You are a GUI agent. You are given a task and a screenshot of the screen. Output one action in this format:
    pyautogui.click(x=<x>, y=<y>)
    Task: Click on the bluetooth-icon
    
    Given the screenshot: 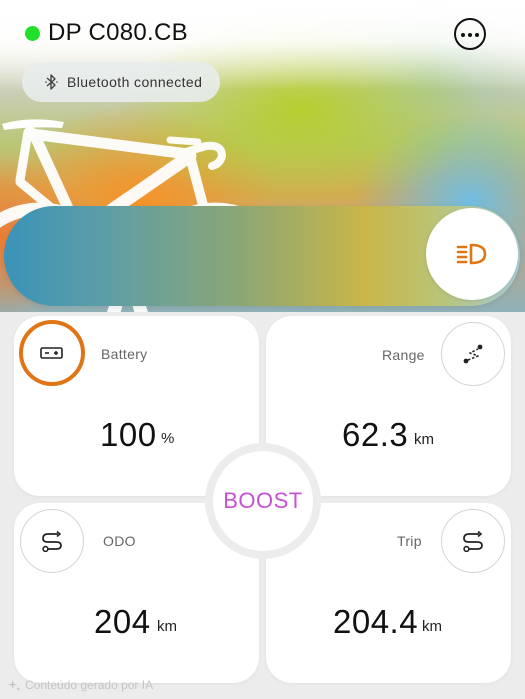 What is the action you would take?
    pyautogui.click(x=52, y=82)
    